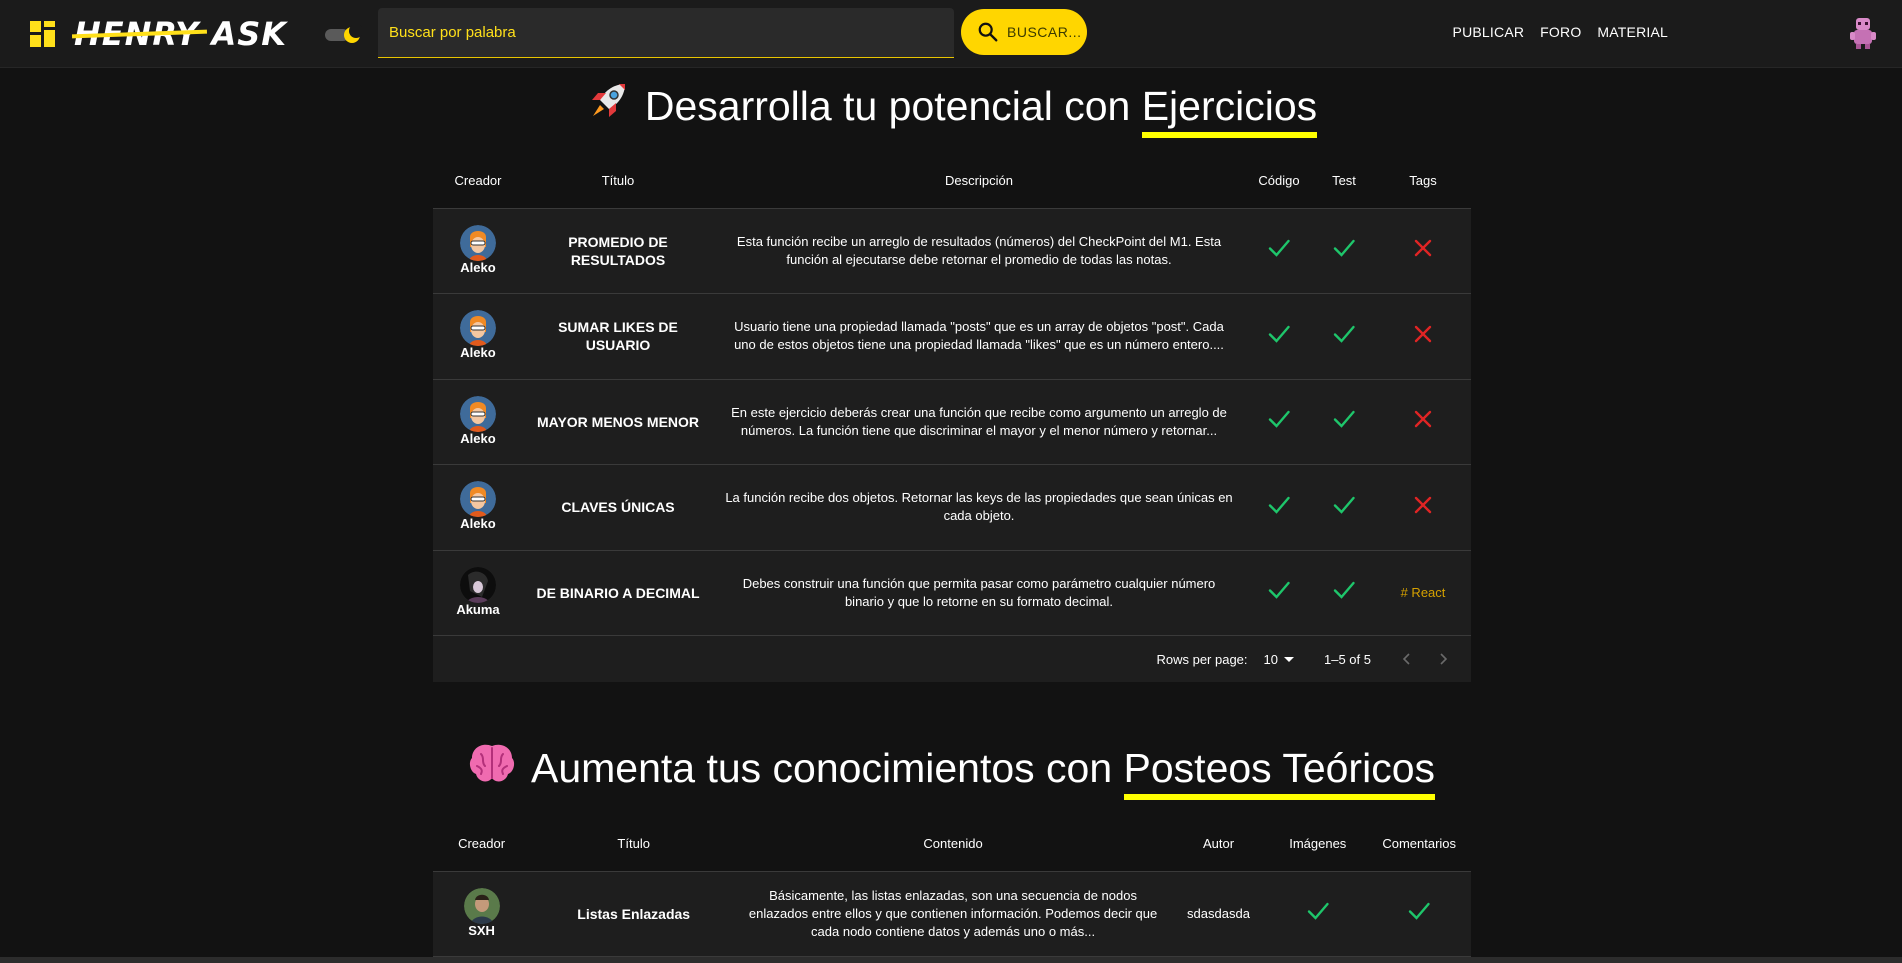 The image size is (1902, 963). I want to click on images-cell, so click(1318, 914).